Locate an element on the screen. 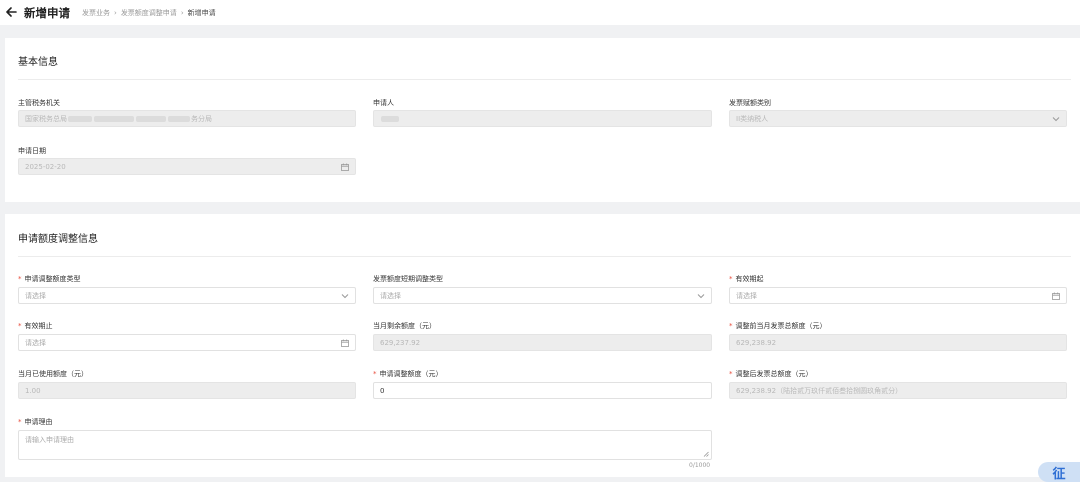 The image size is (1080, 482). applicant-label: 申请人 is located at coordinates (383, 103).